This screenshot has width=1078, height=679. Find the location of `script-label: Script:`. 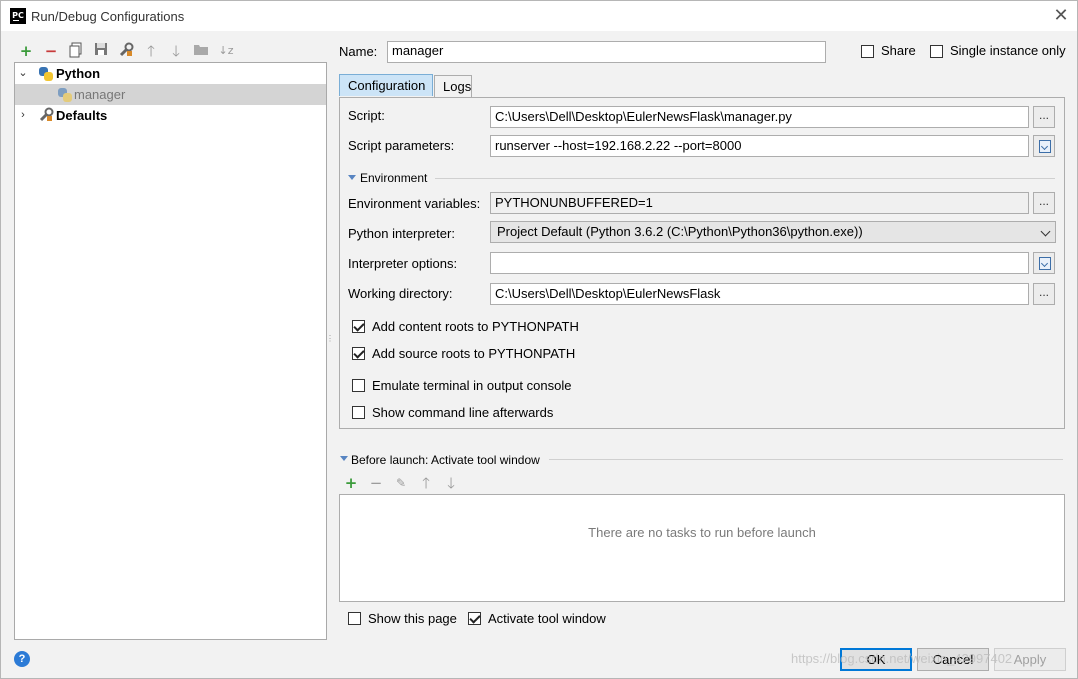

script-label: Script: is located at coordinates (366, 115).